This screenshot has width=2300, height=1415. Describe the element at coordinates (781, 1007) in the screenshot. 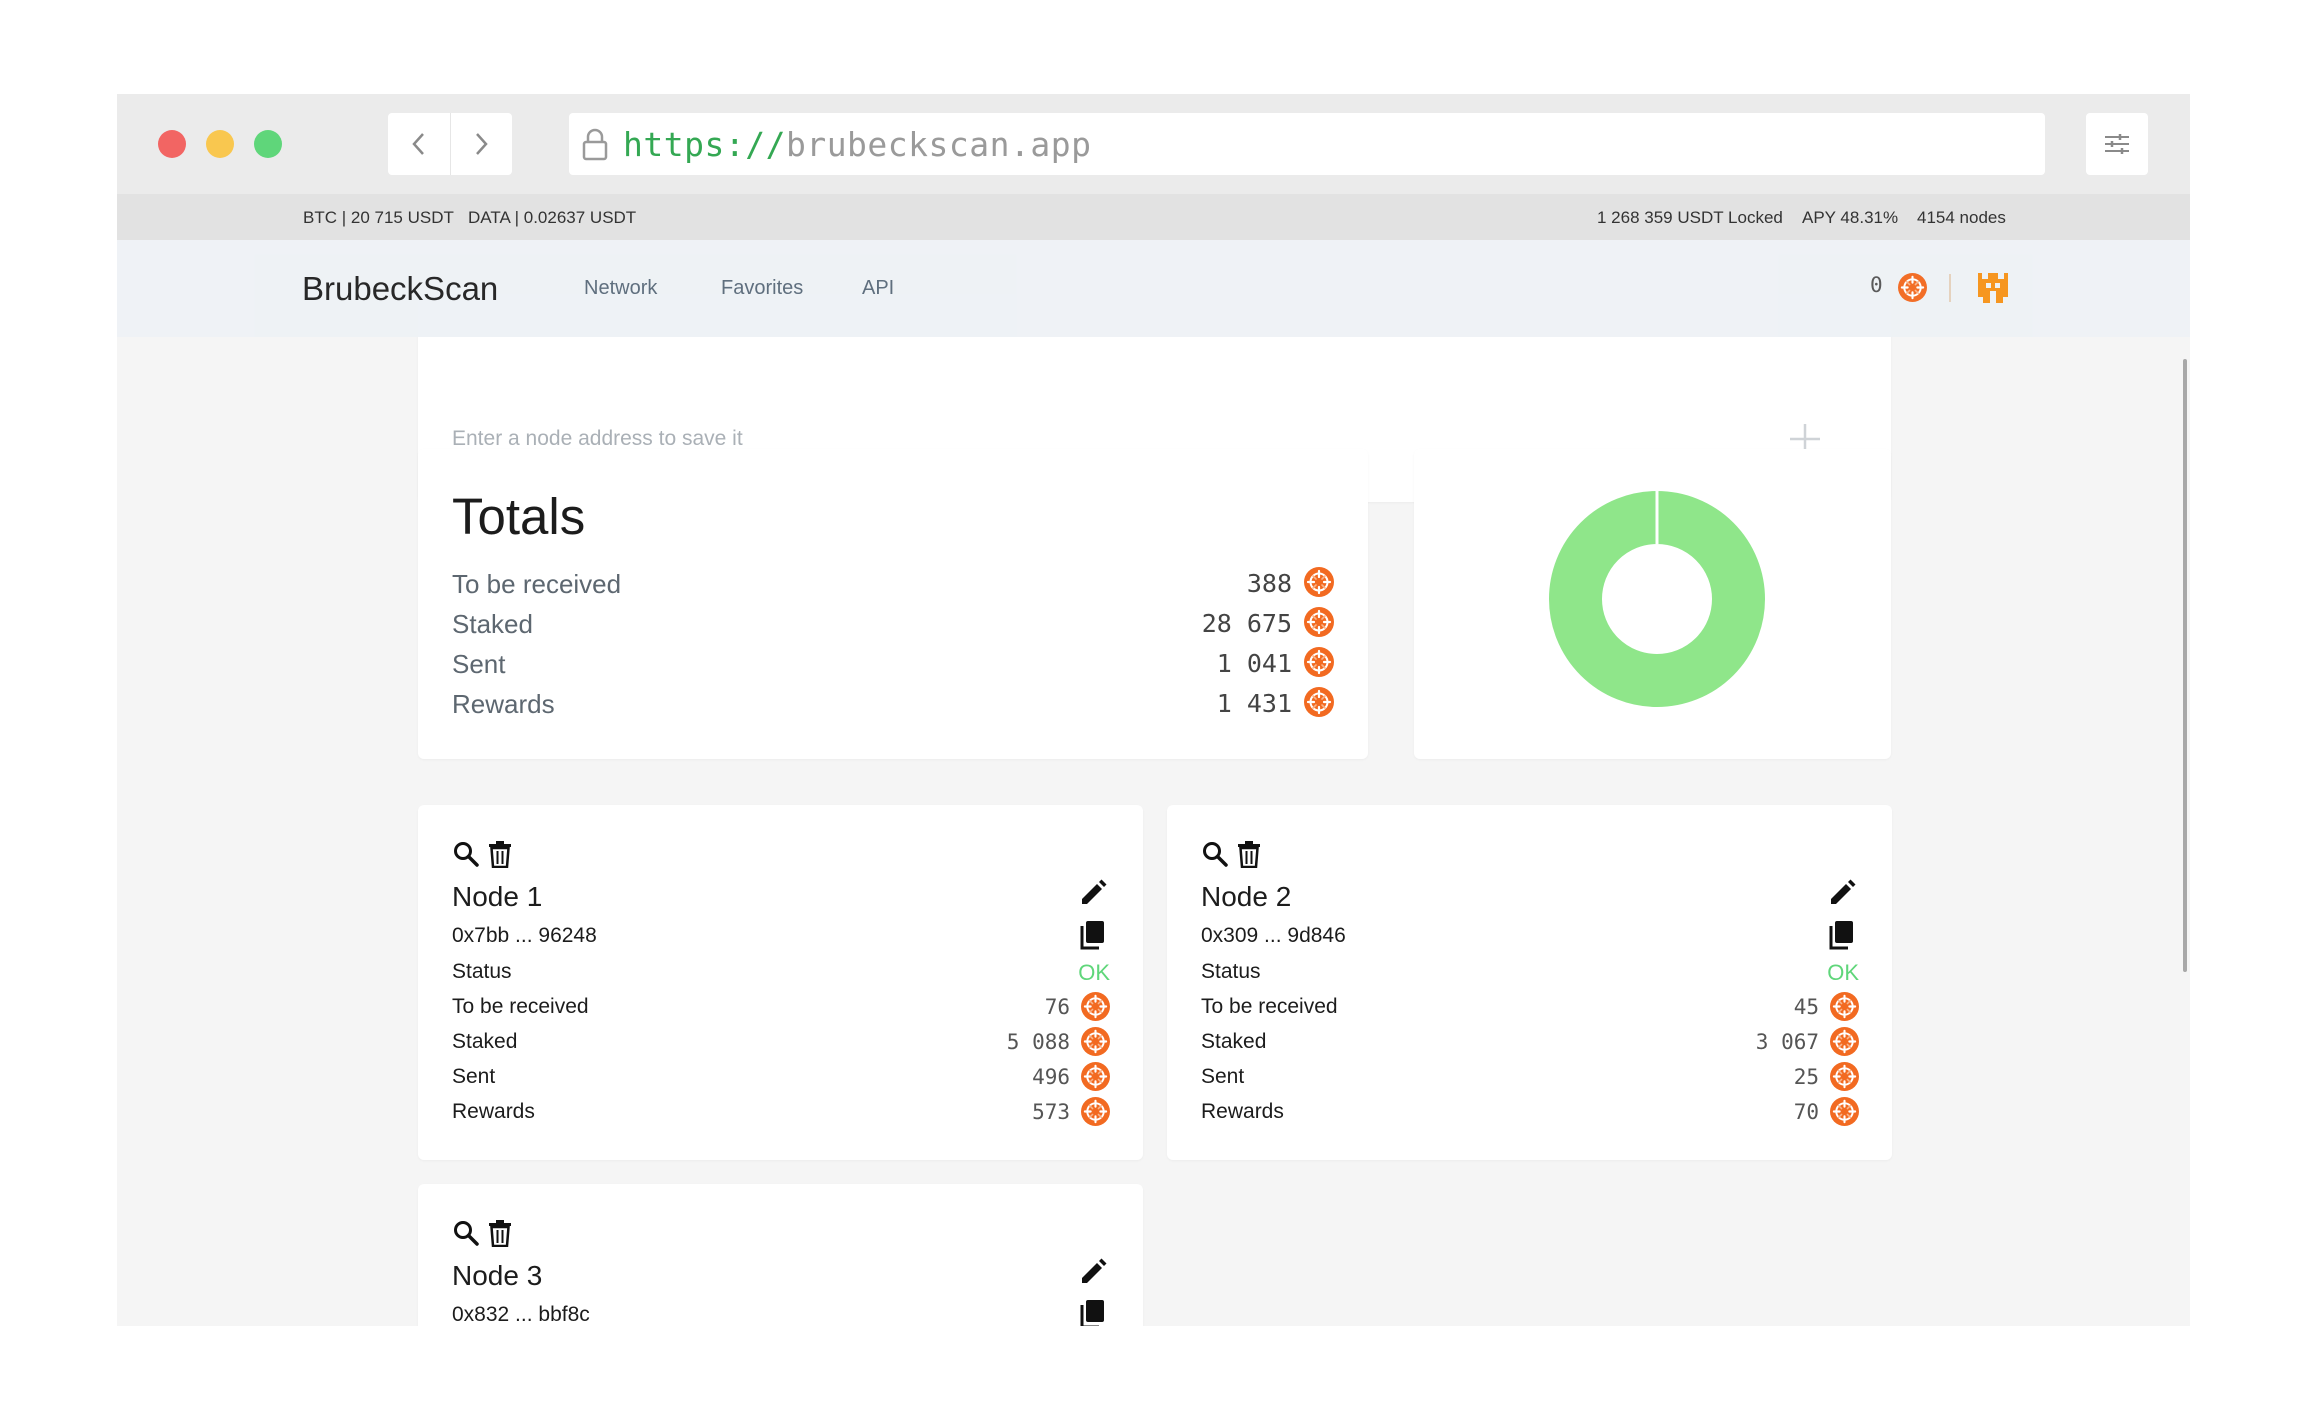

I see `node-stat-row: To be received 76` at that location.